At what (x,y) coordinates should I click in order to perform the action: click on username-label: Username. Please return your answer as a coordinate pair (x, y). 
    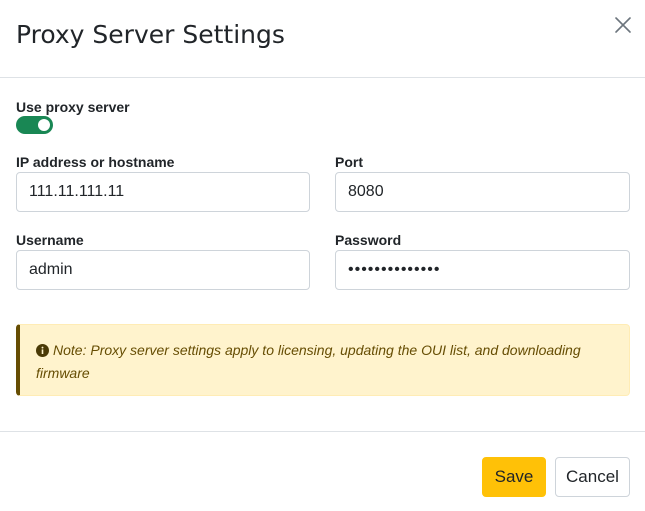
    Looking at the image, I should click on (50, 240).